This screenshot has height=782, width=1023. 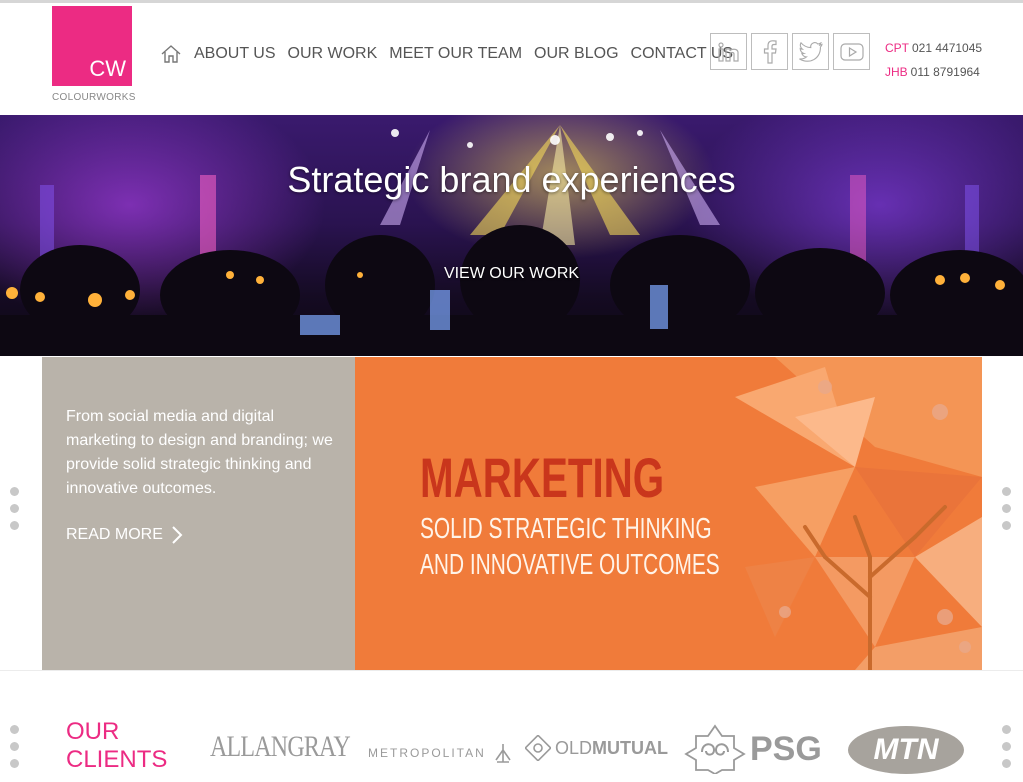 I want to click on social-links, so click(x=792, y=51).